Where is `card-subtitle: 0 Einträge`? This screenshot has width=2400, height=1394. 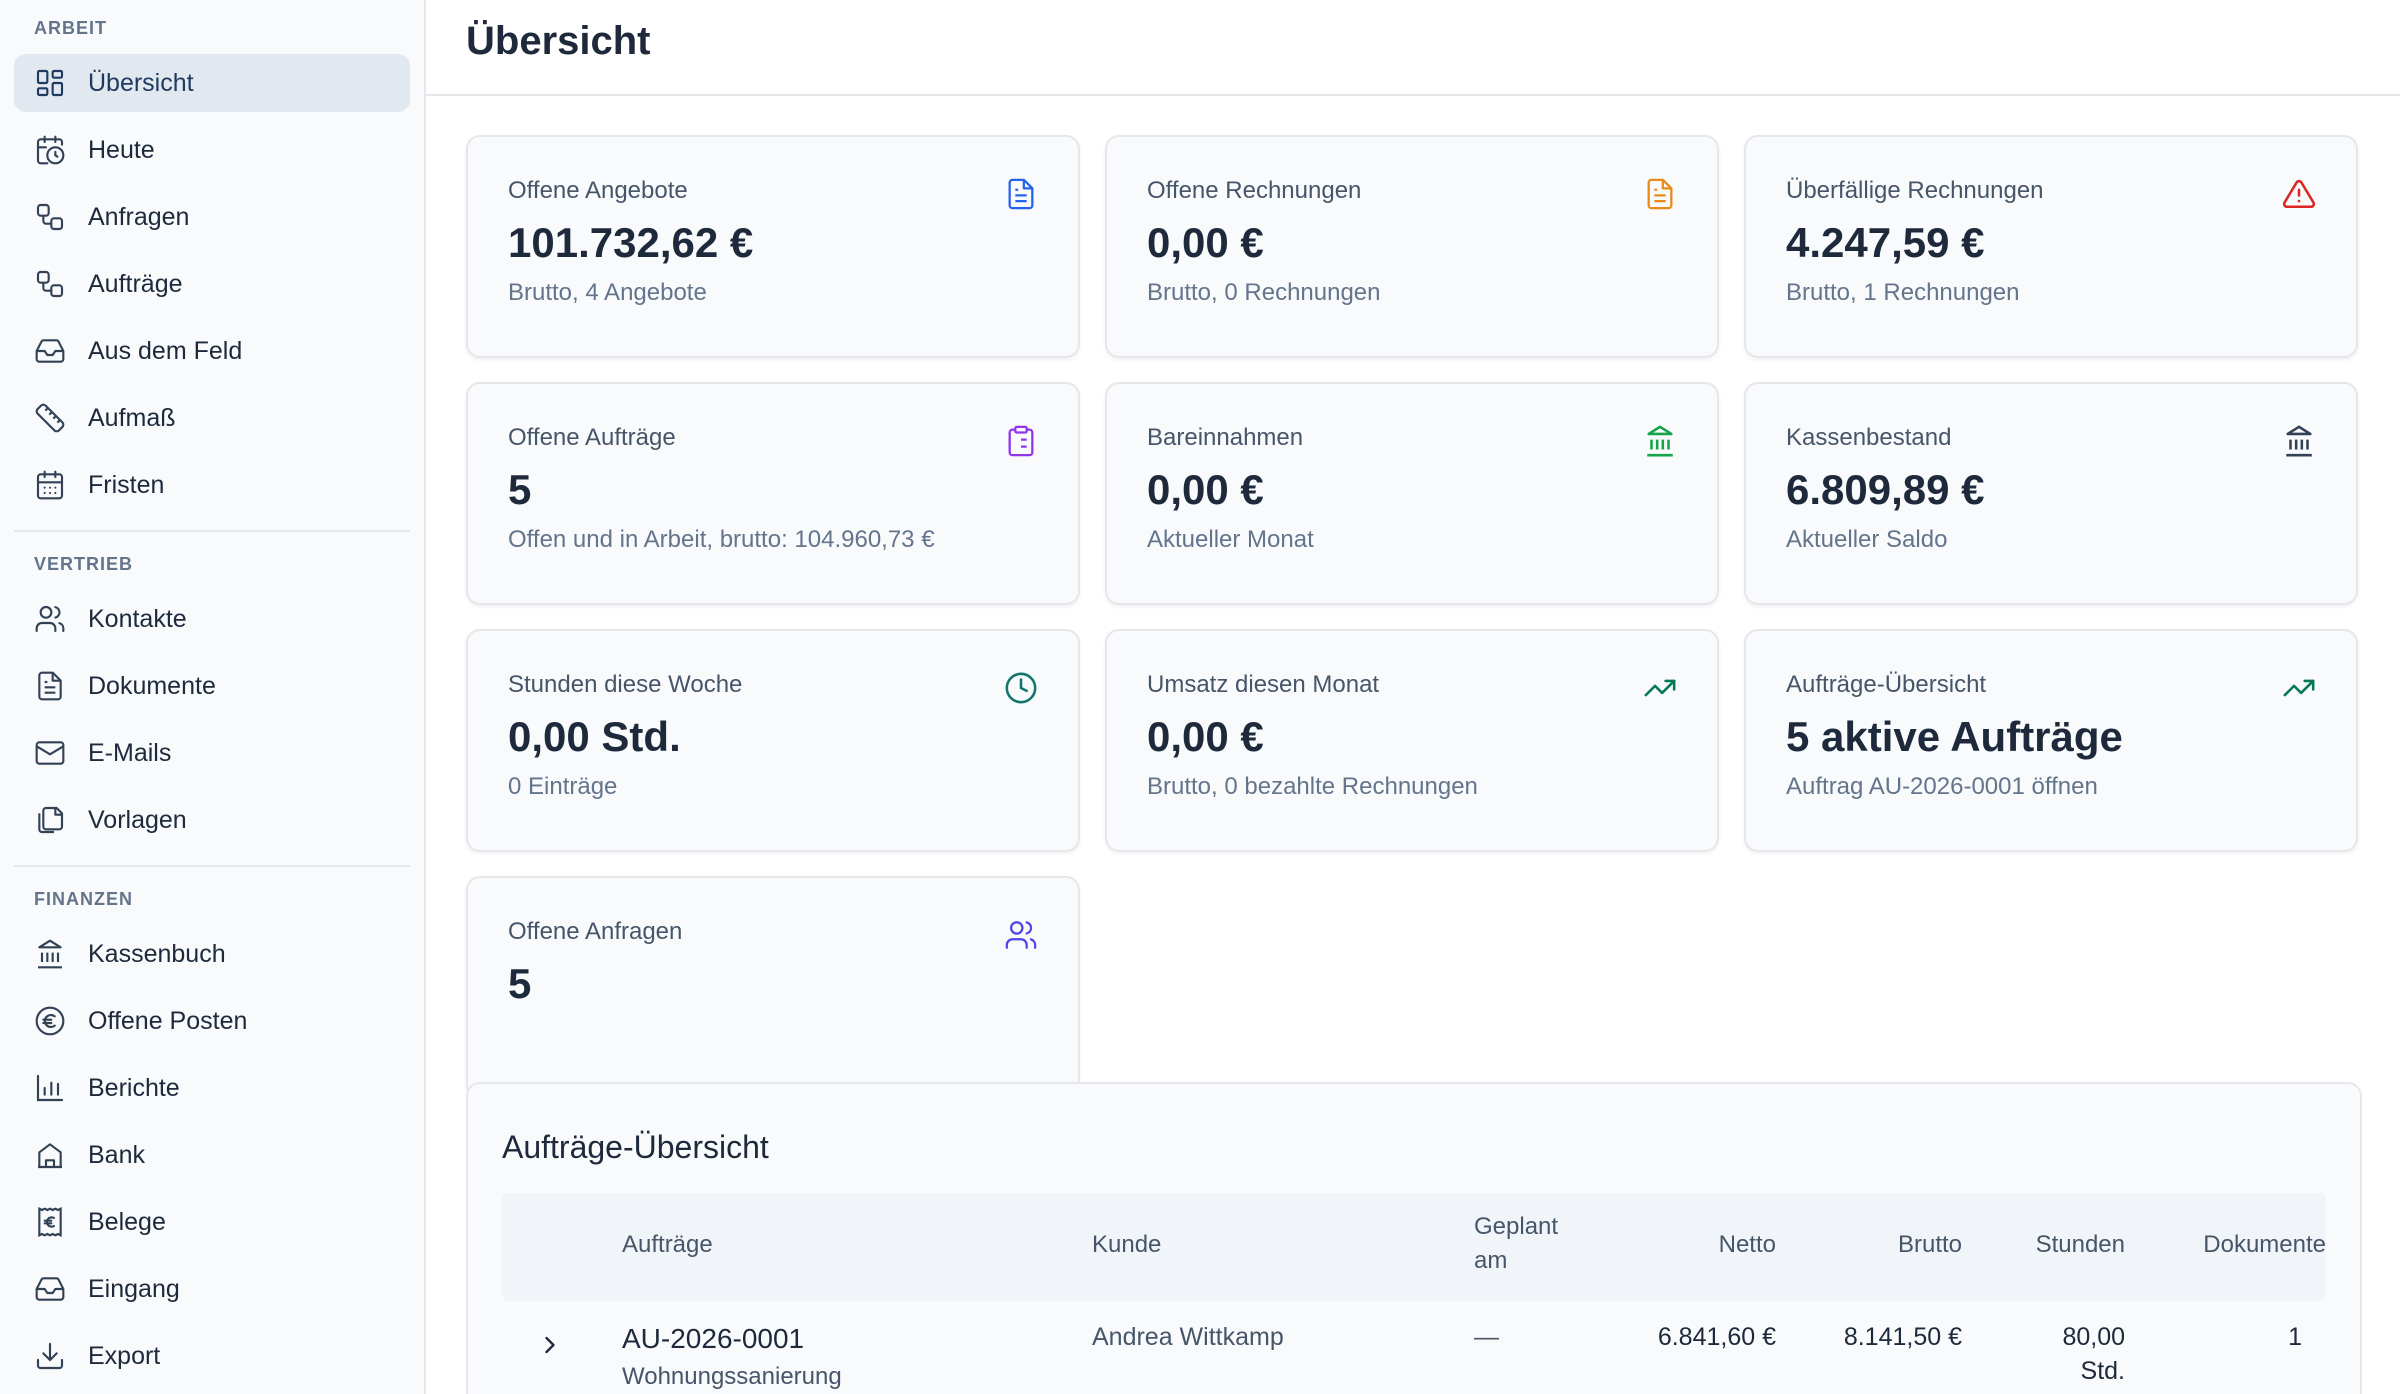 card-subtitle: 0 Einträge is located at coordinates (563, 786).